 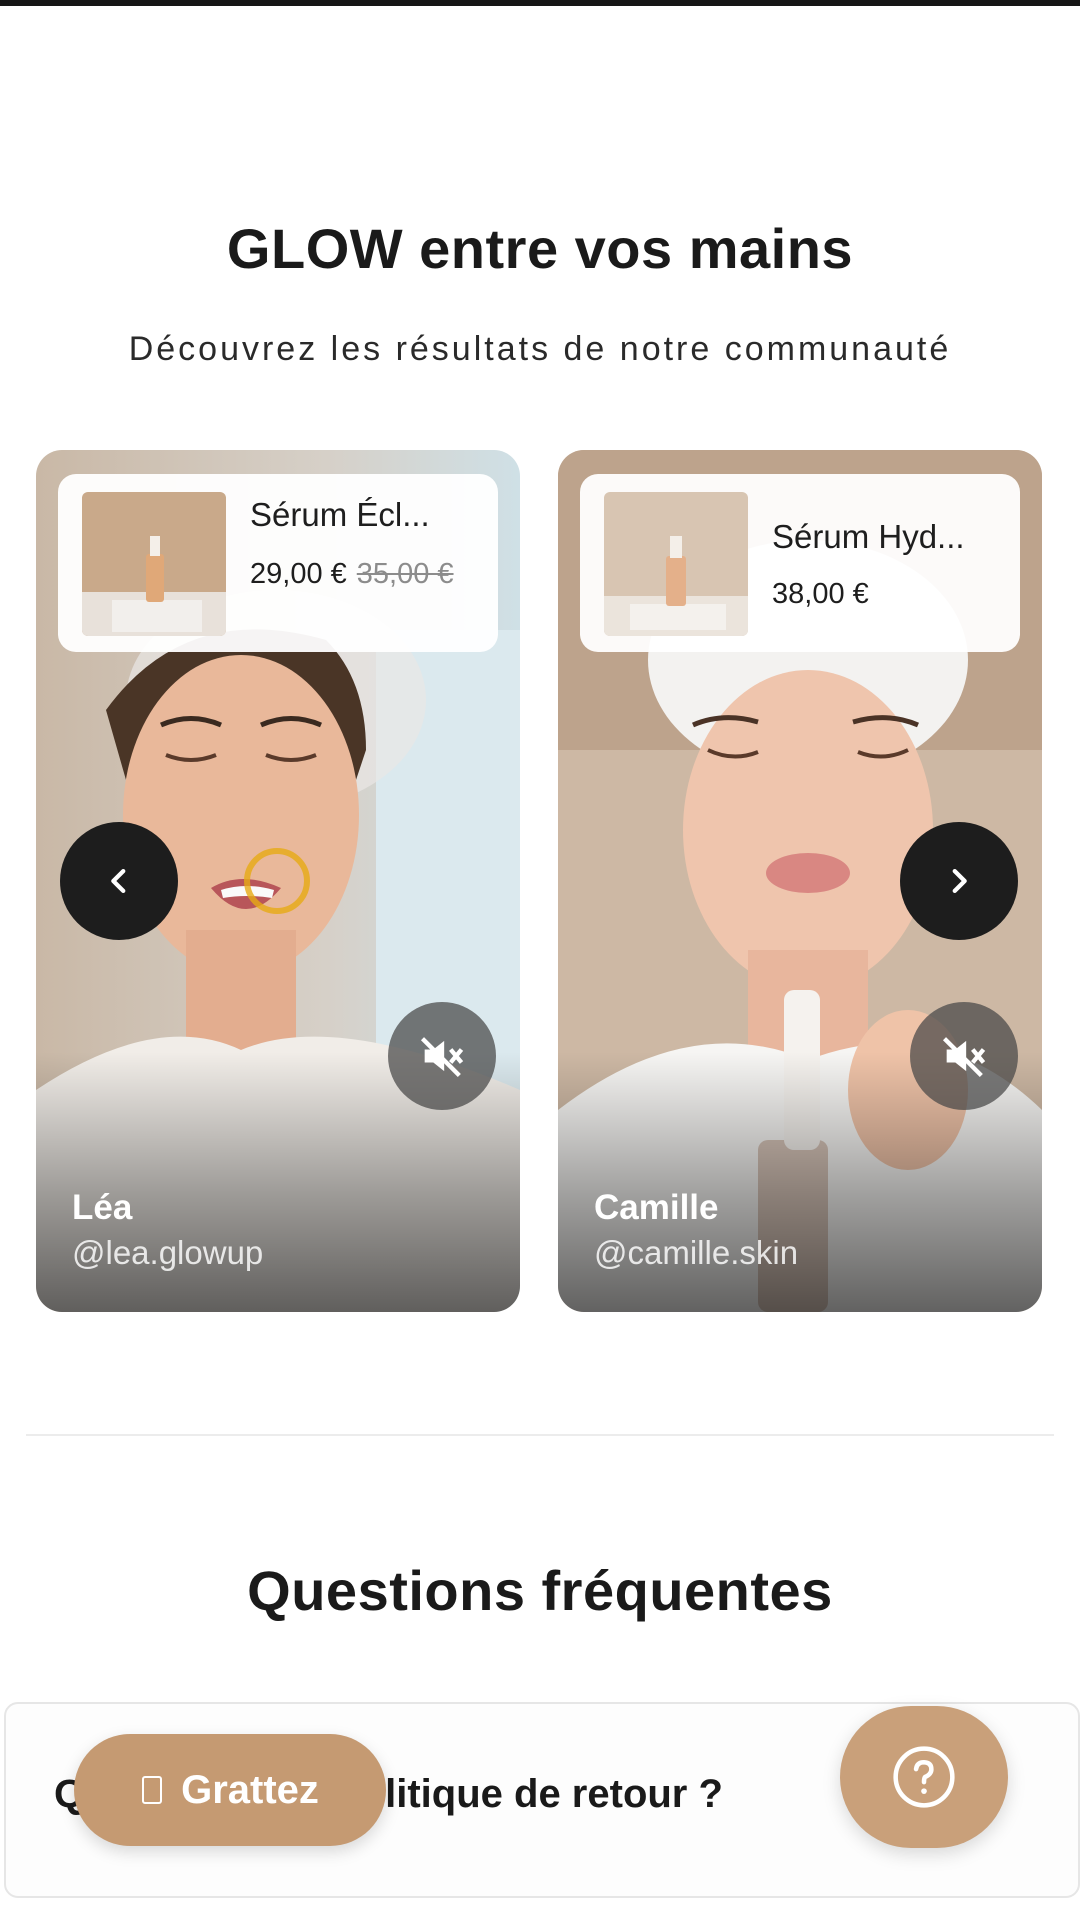 What do you see at coordinates (800, 563) in the screenshot?
I see `product-tag: Sérum Hyd... 38,00 €` at bounding box center [800, 563].